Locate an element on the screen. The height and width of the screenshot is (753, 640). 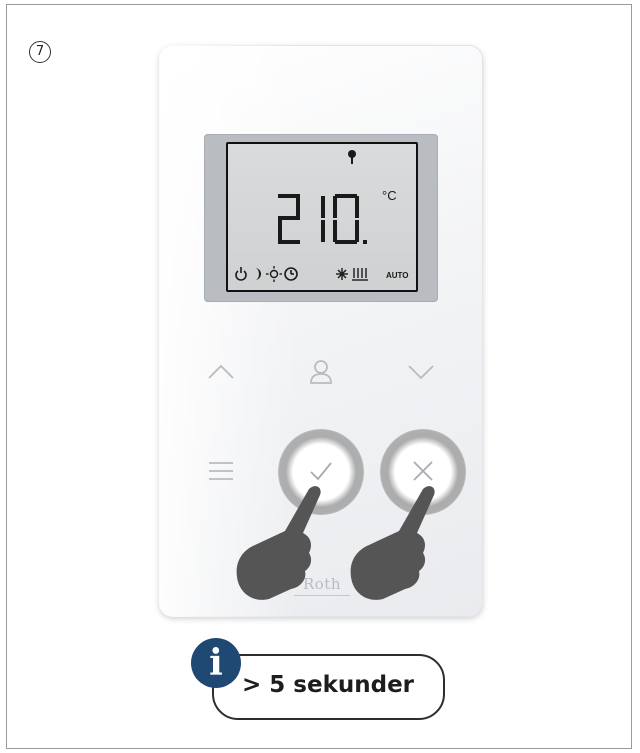
heating-icon is located at coordinates (360, 274).